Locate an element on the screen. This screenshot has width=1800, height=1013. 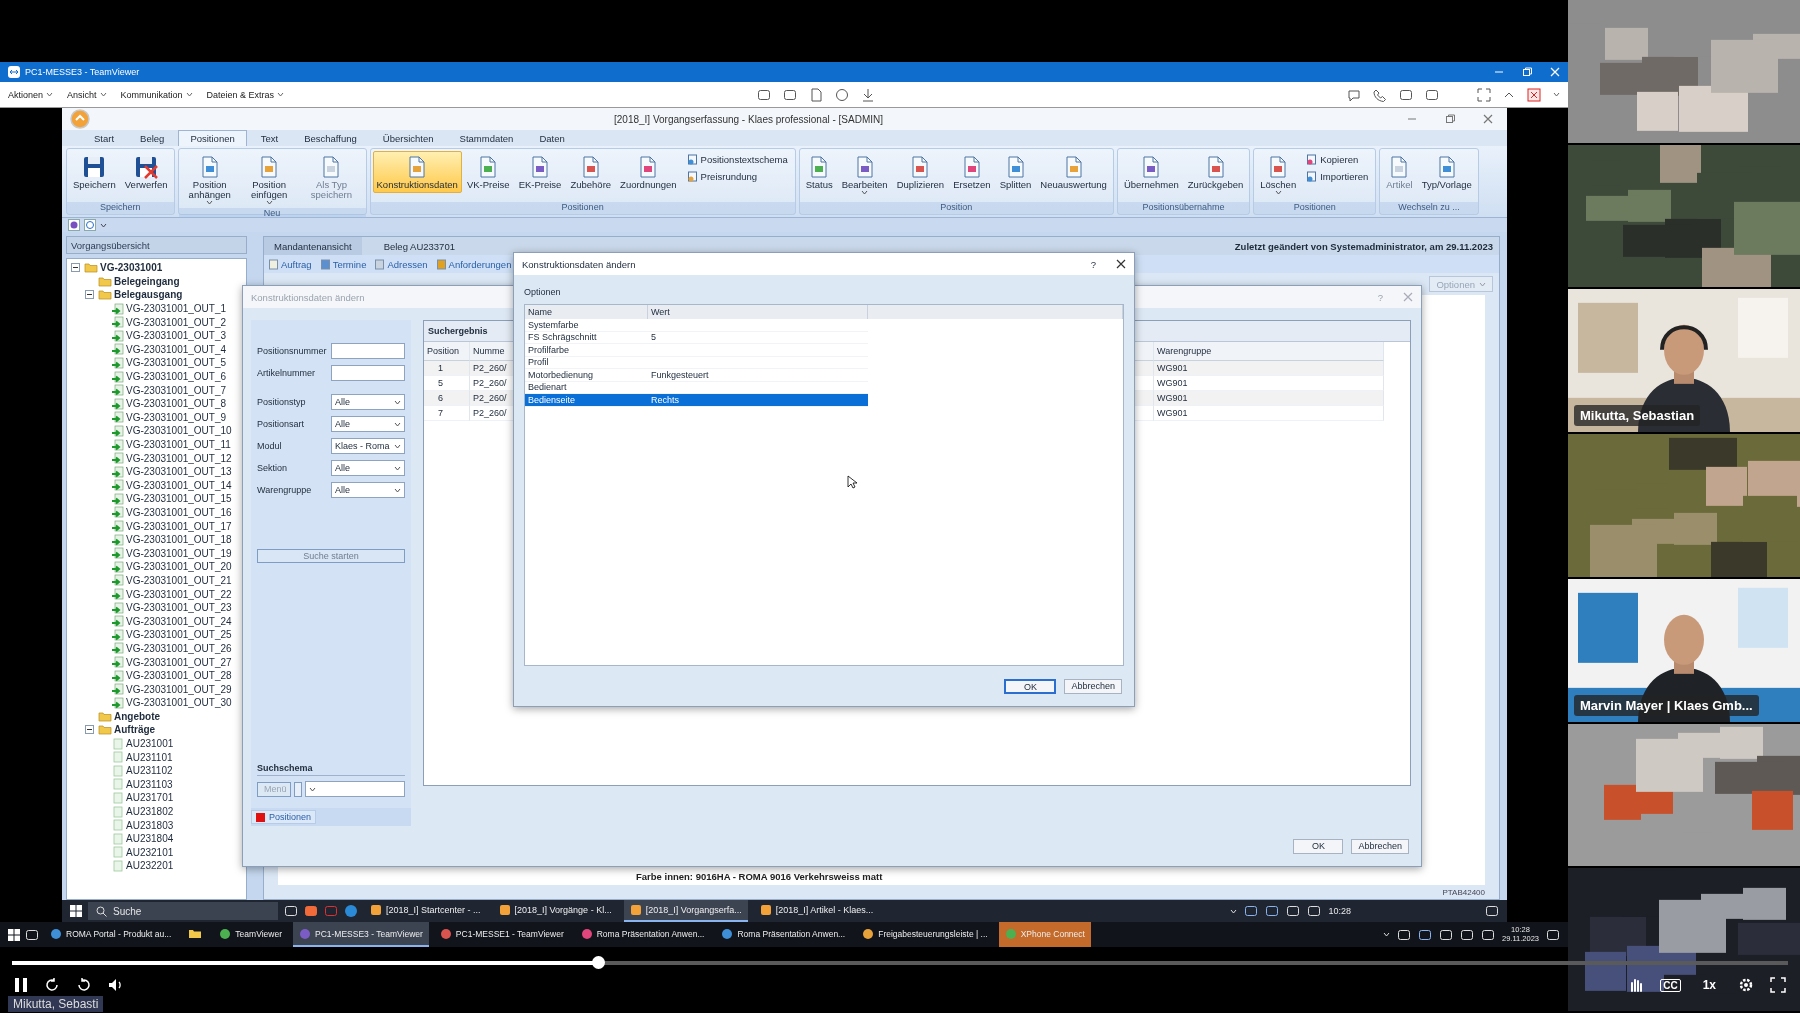
phone-icon is located at coordinates (1380, 94).